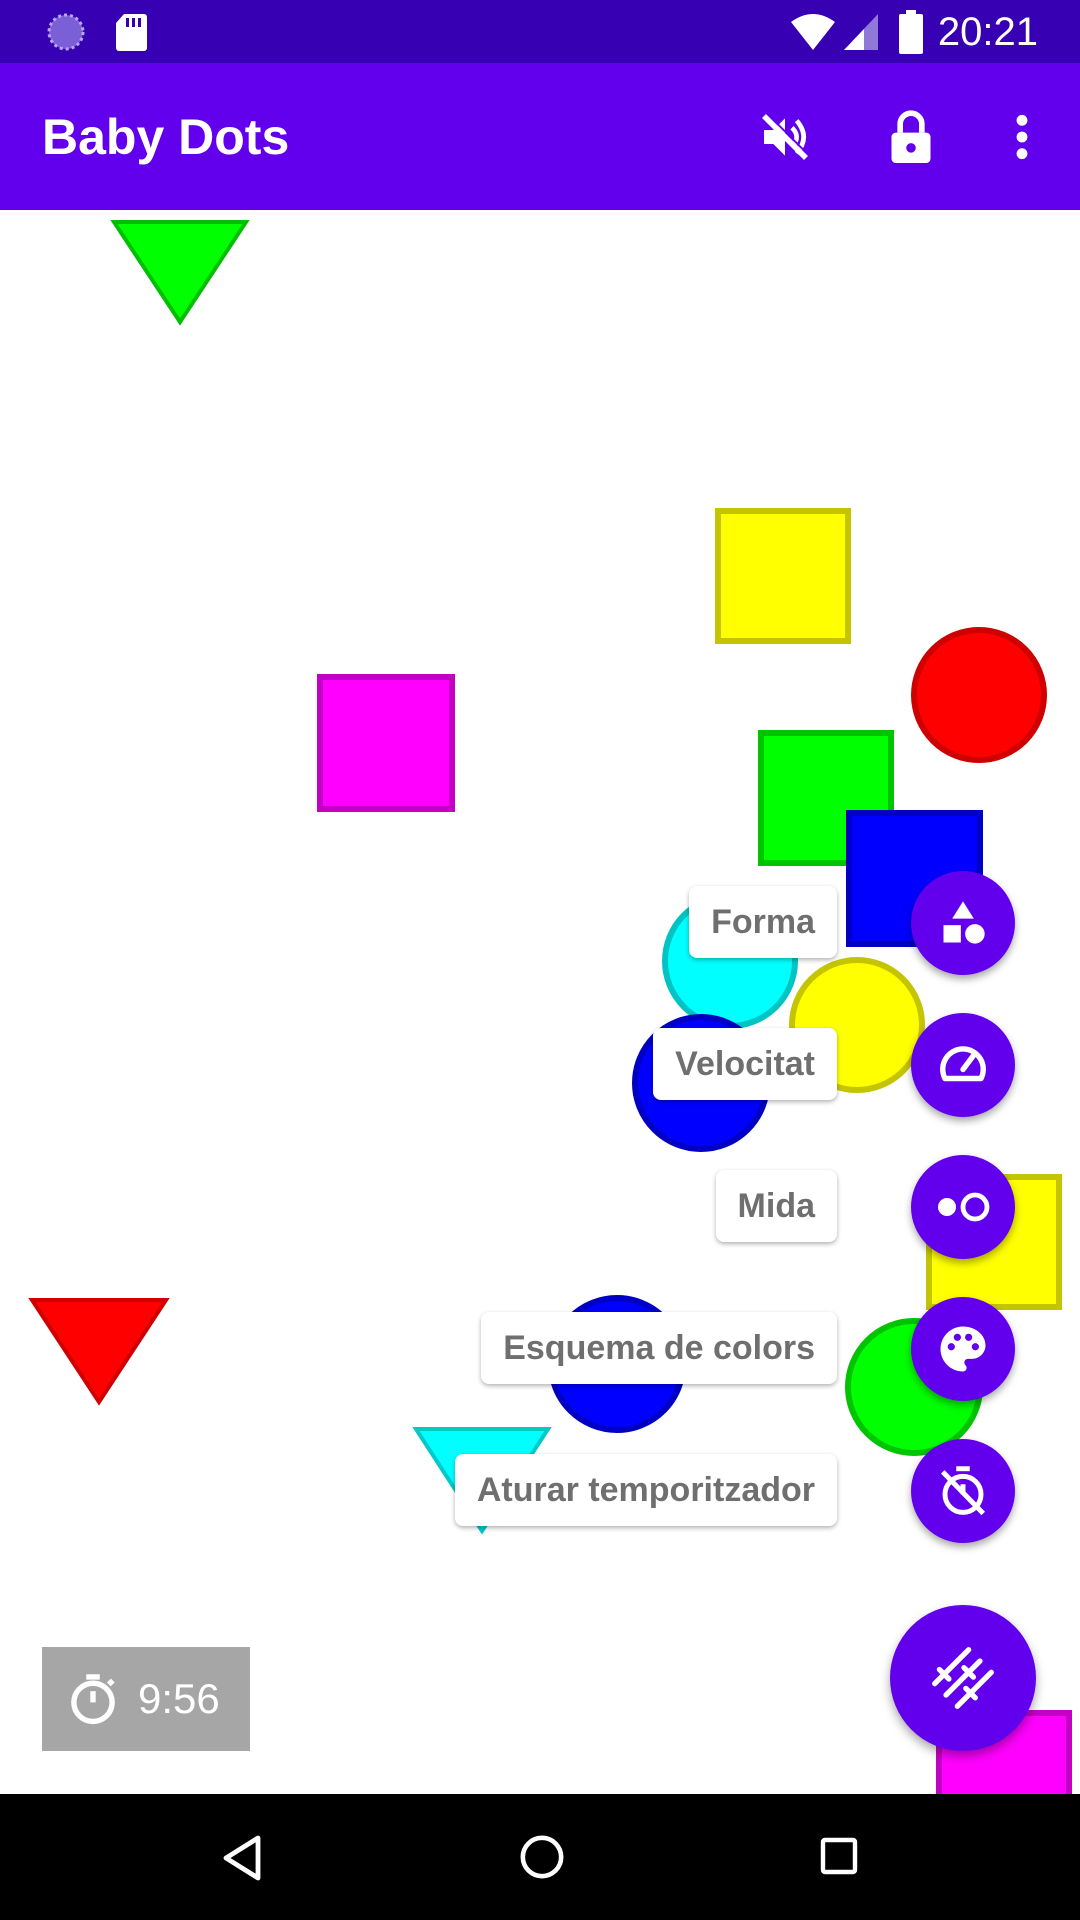 The height and width of the screenshot is (1920, 1080). I want to click on app-bar: Baby Dots, so click(540, 136).